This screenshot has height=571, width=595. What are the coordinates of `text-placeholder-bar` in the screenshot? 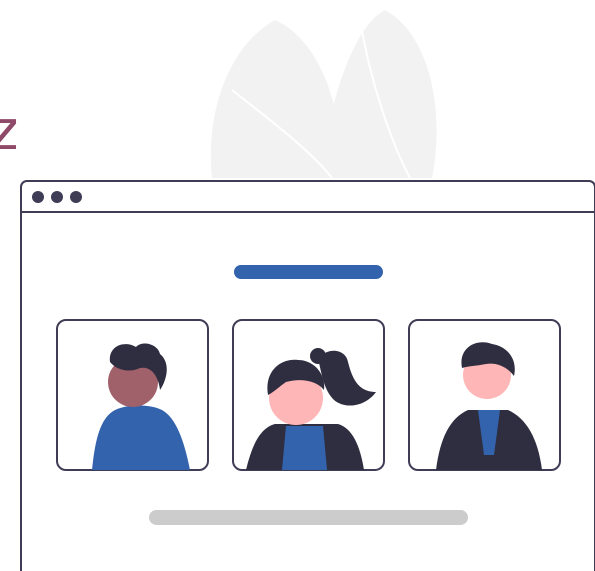 It's located at (308, 517).